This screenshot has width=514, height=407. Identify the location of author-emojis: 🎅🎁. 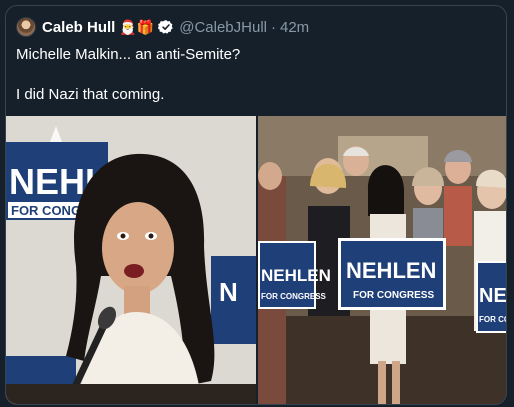
(137, 27).